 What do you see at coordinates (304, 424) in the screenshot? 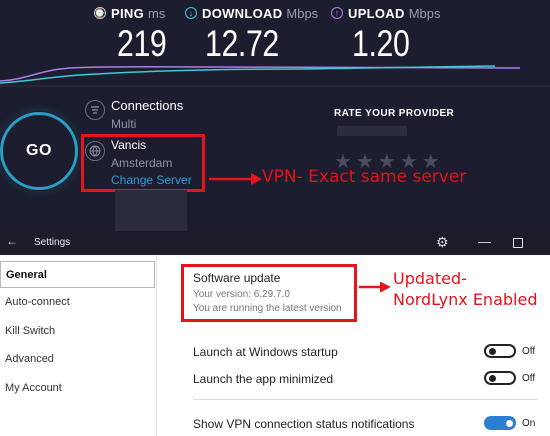
I see `vpn-notifications-label: Show VPN connection status notifications` at bounding box center [304, 424].